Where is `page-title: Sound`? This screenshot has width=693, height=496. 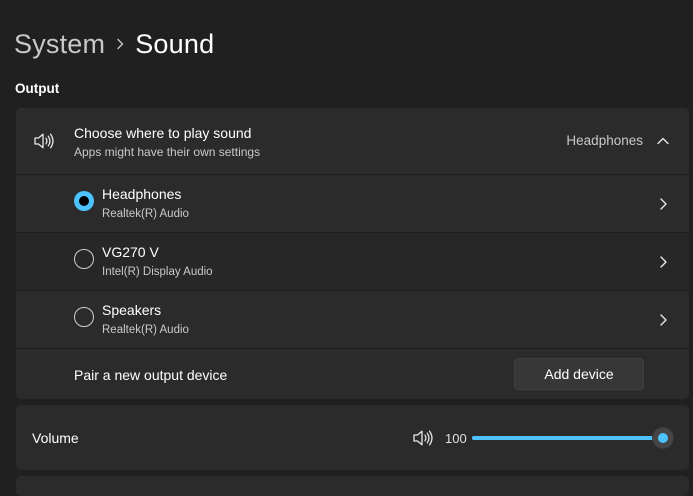 page-title: Sound is located at coordinates (175, 43).